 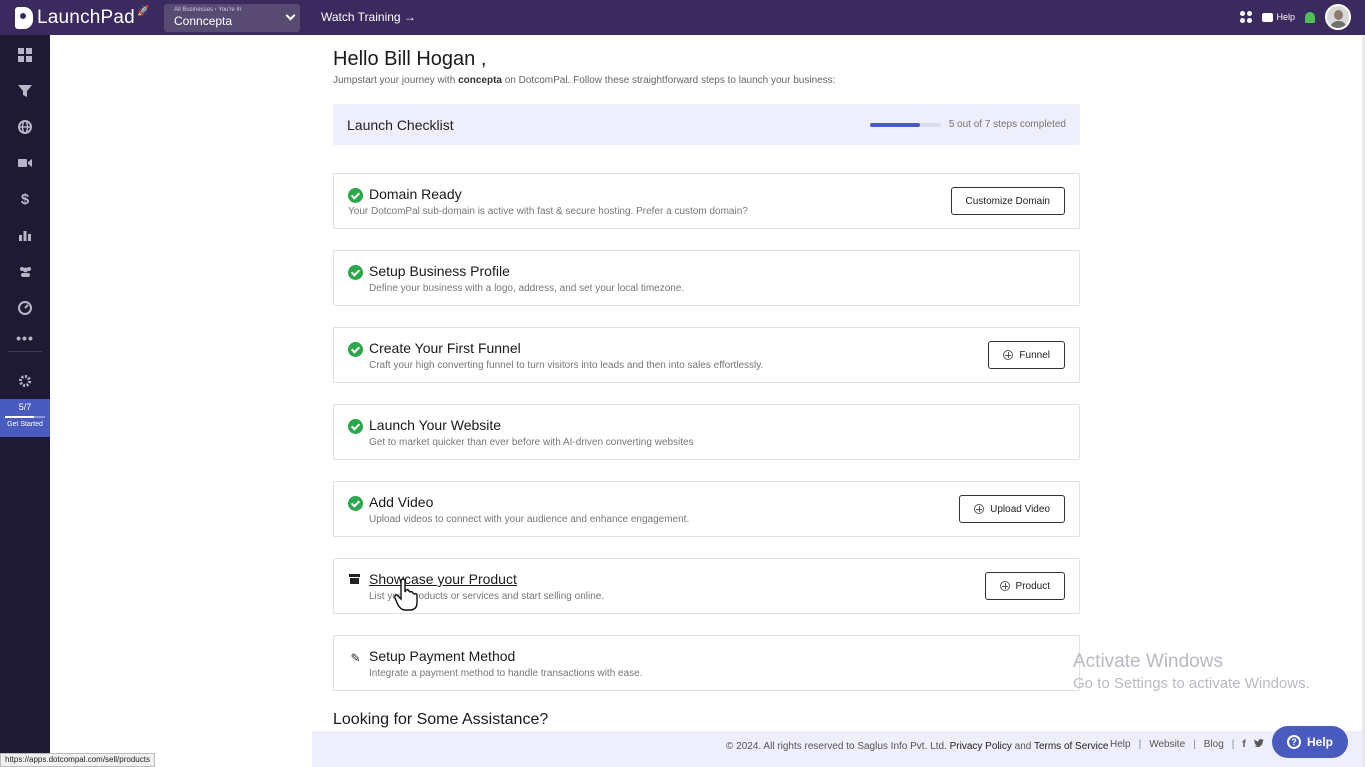 I want to click on watch-training-link: Watch Training →, so click(x=368, y=17).